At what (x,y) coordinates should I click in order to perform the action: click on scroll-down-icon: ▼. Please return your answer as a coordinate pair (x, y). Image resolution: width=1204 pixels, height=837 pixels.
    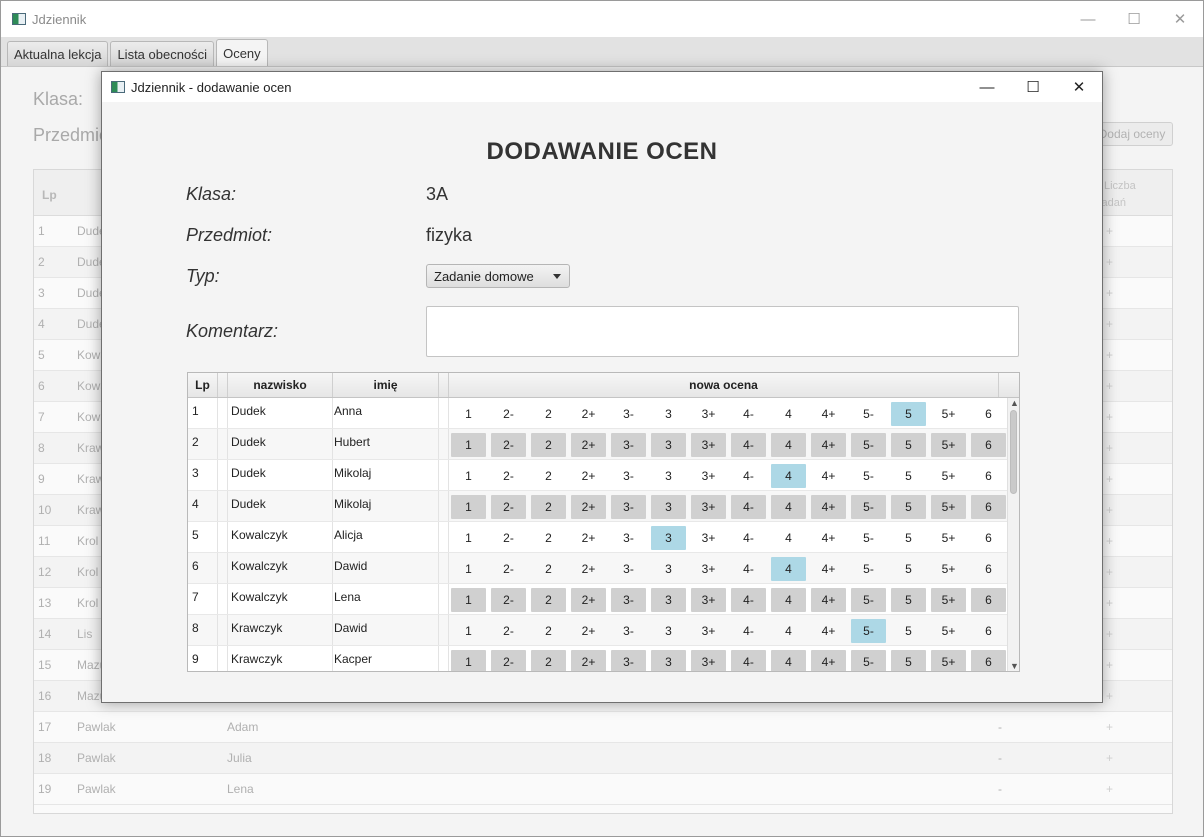
    Looking at the image, I should click on (1014, 666).